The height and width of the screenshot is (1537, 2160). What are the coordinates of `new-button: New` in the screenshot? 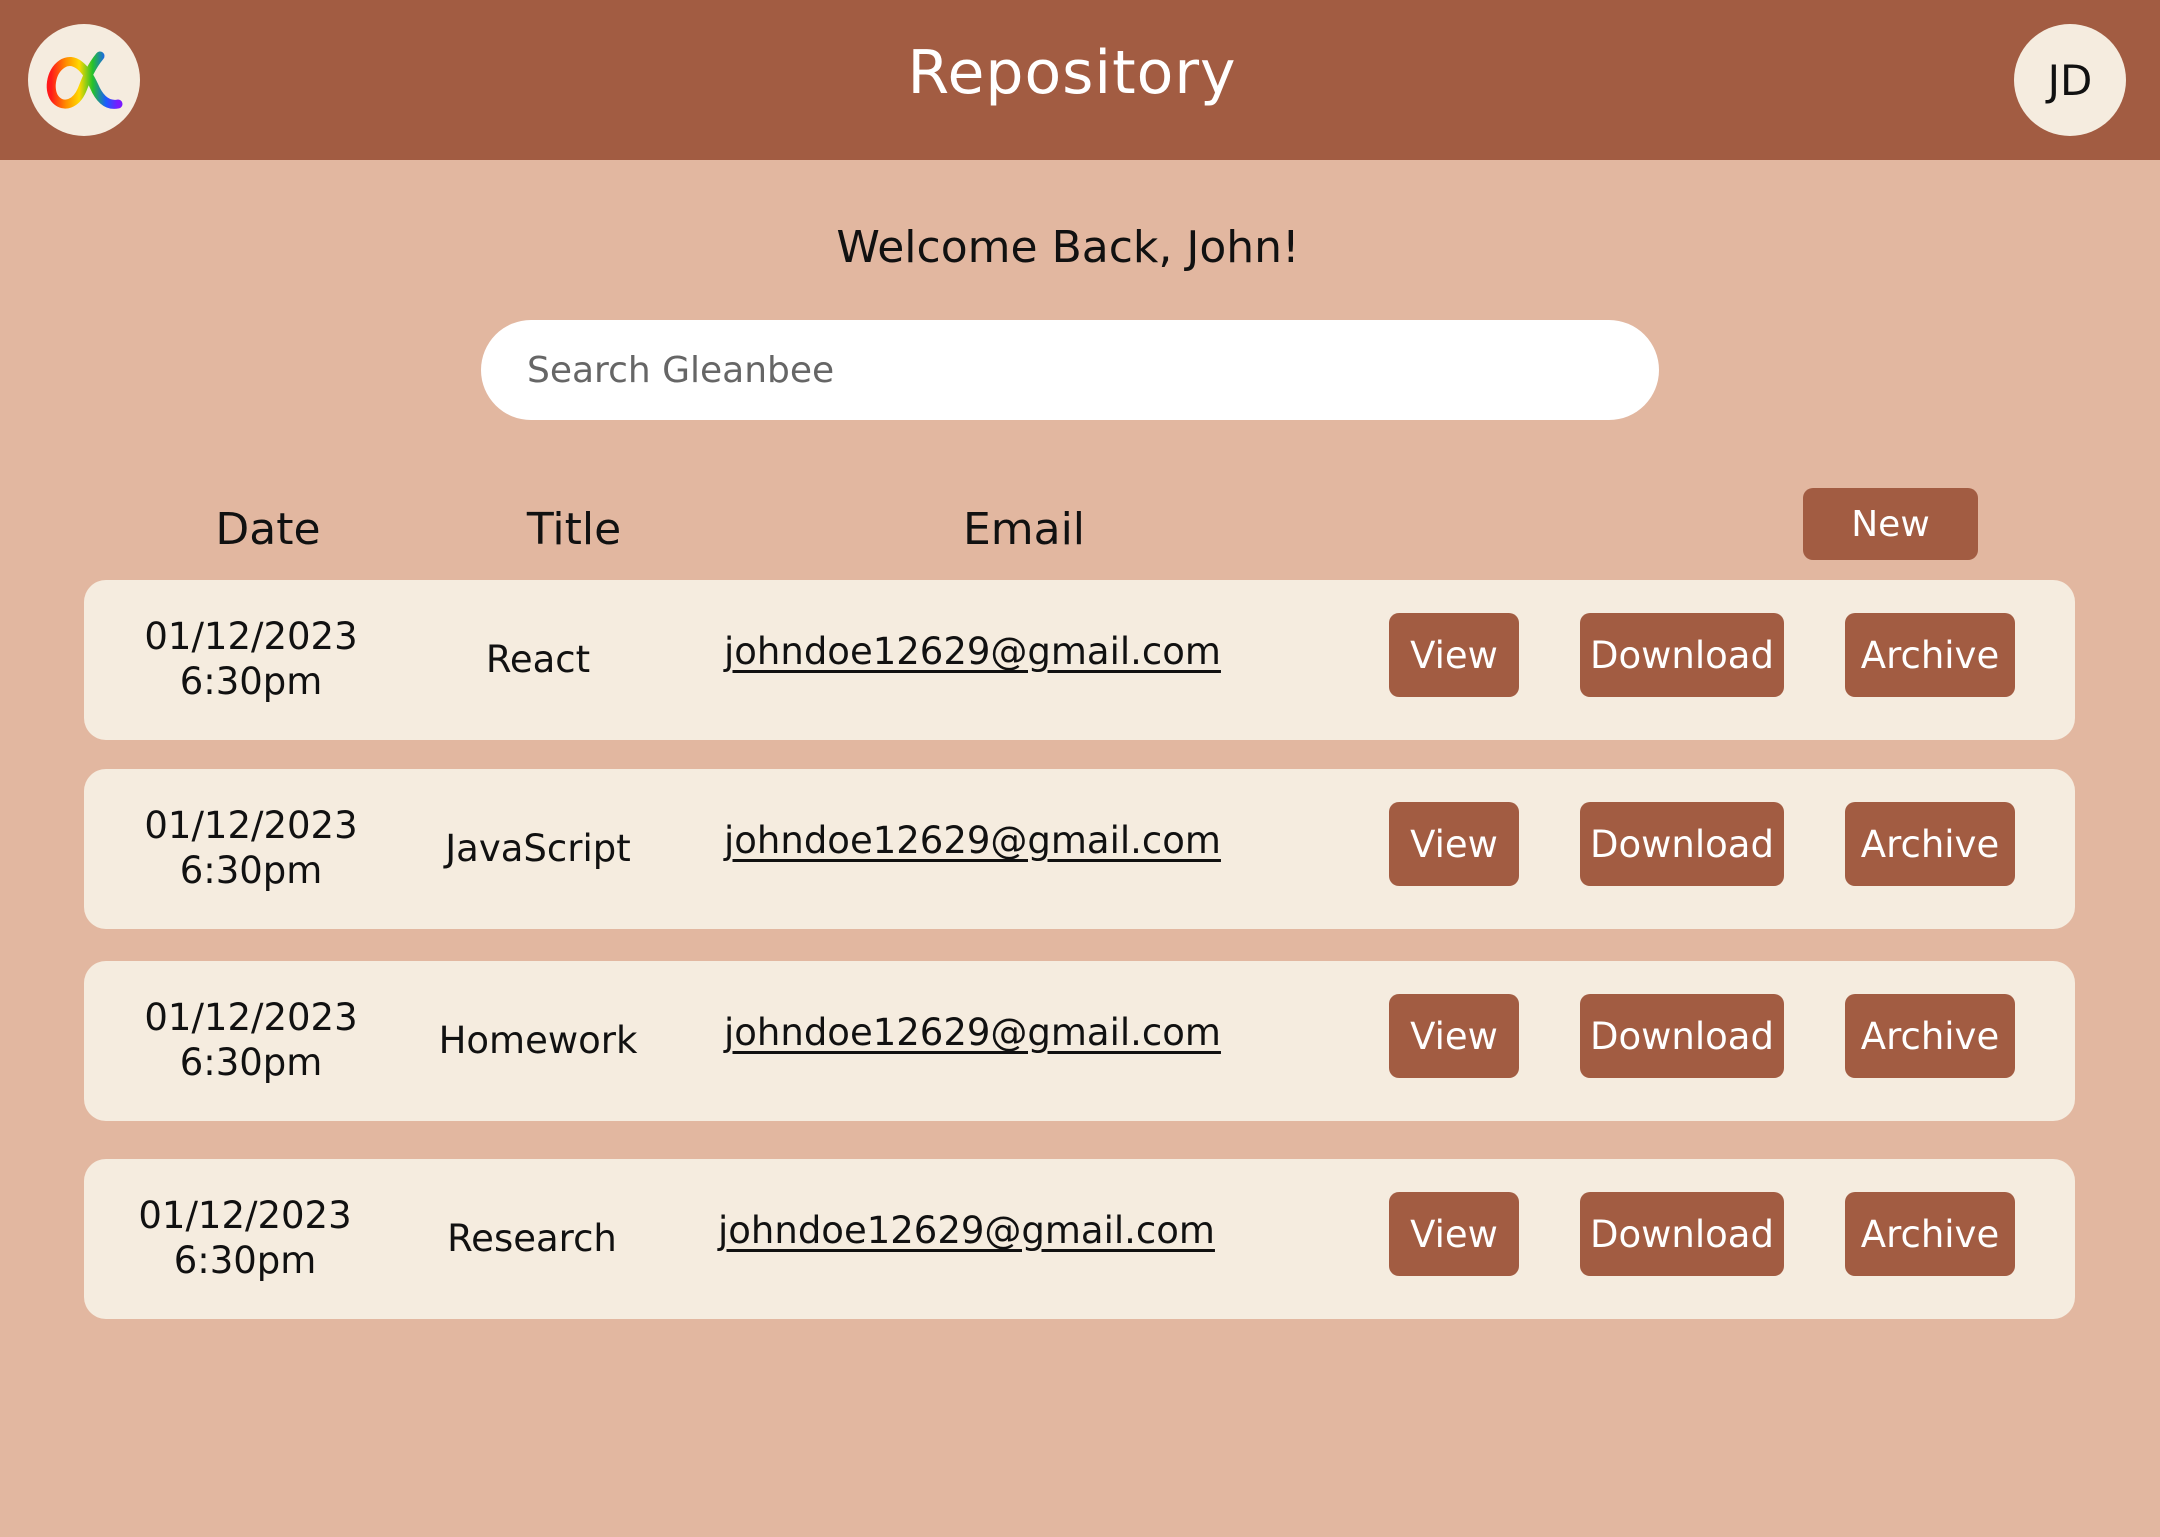 It's located at (1890, 524).